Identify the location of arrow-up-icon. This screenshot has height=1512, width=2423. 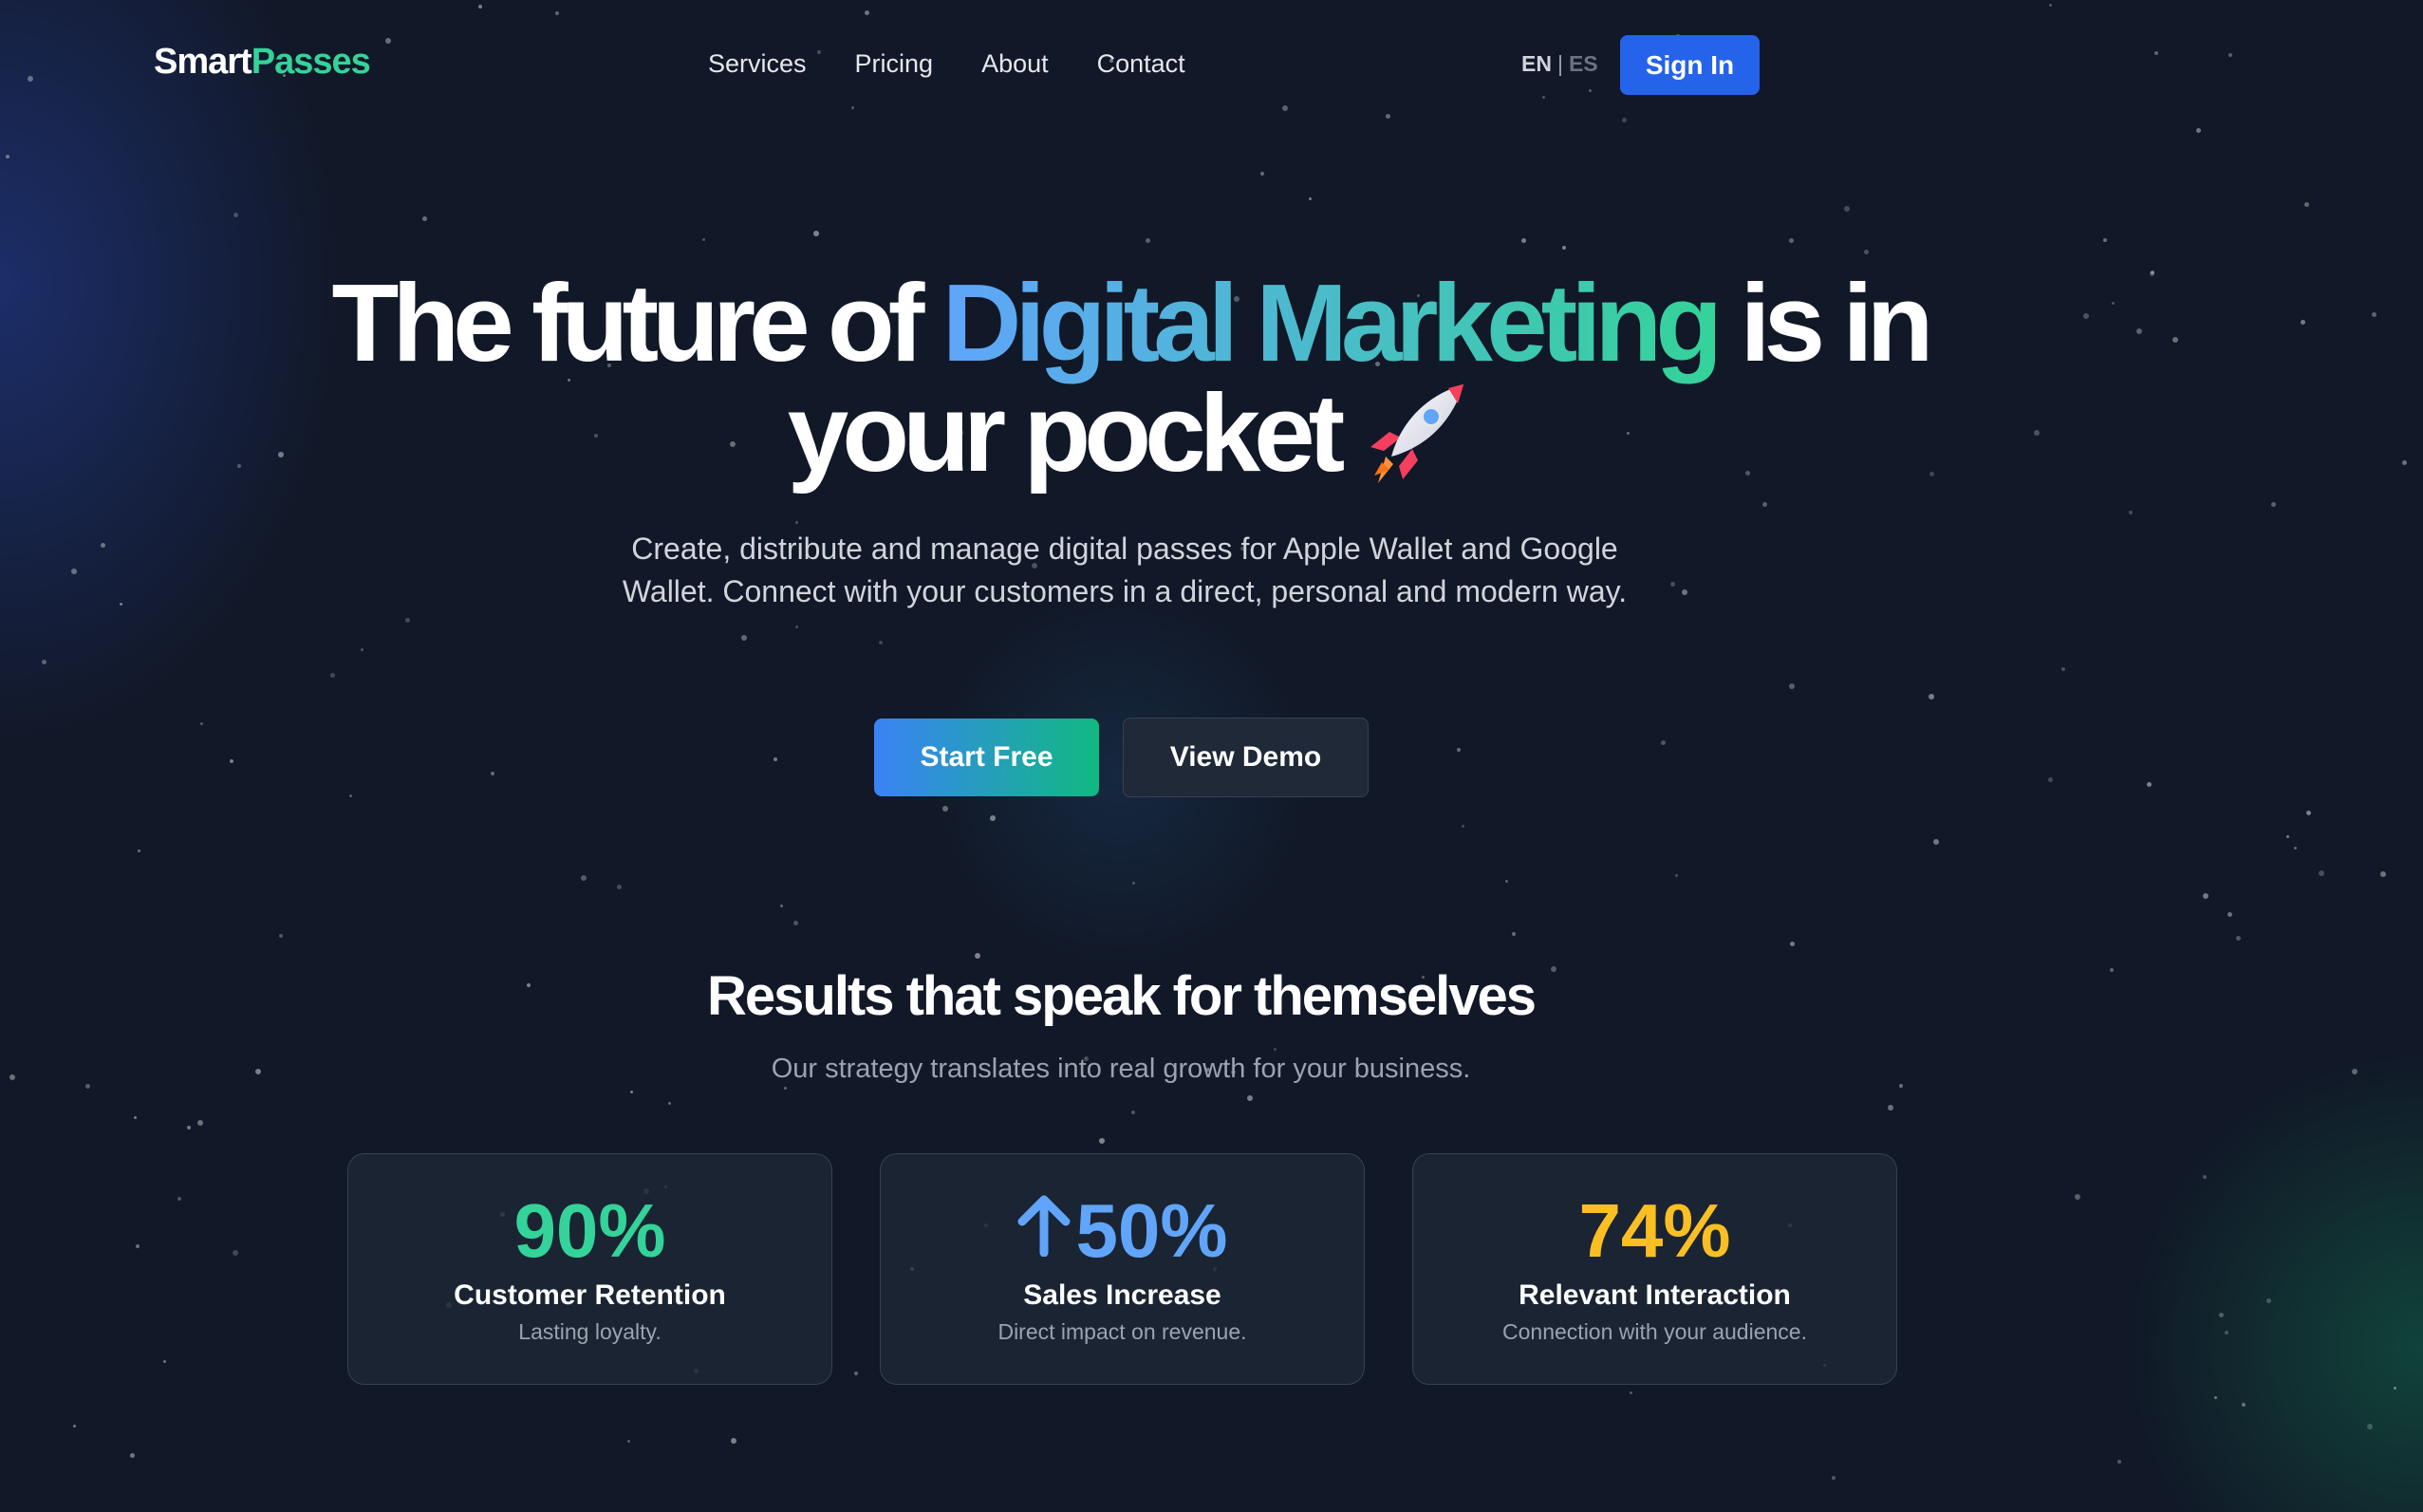
(1044, 1231).